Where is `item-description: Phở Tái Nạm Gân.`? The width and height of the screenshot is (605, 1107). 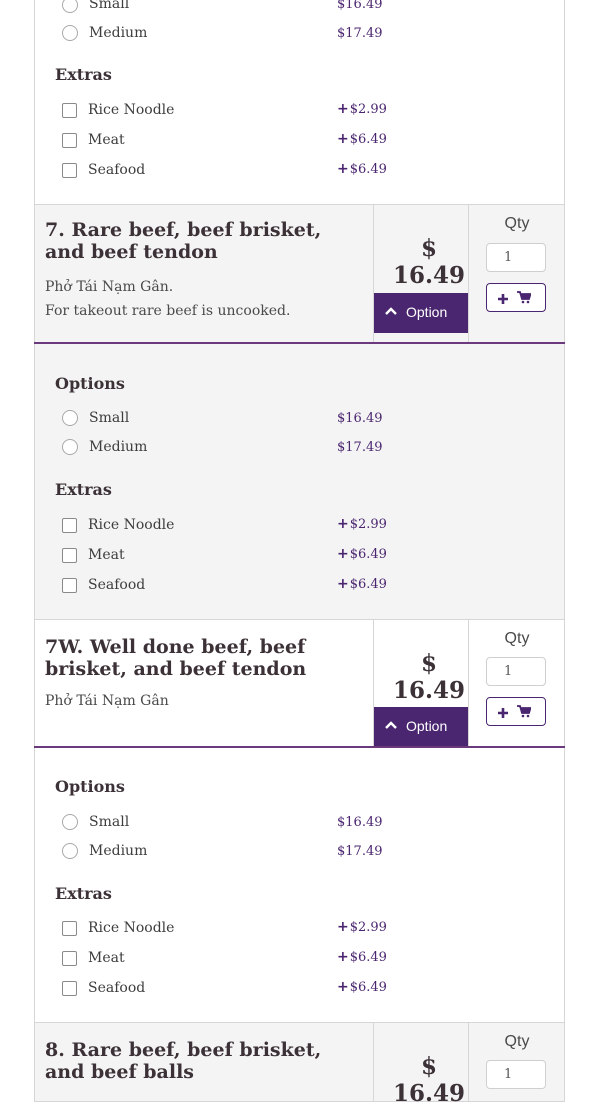 item-description: Phở Tái Nạm Gân. is located at coordinates (109, 287).